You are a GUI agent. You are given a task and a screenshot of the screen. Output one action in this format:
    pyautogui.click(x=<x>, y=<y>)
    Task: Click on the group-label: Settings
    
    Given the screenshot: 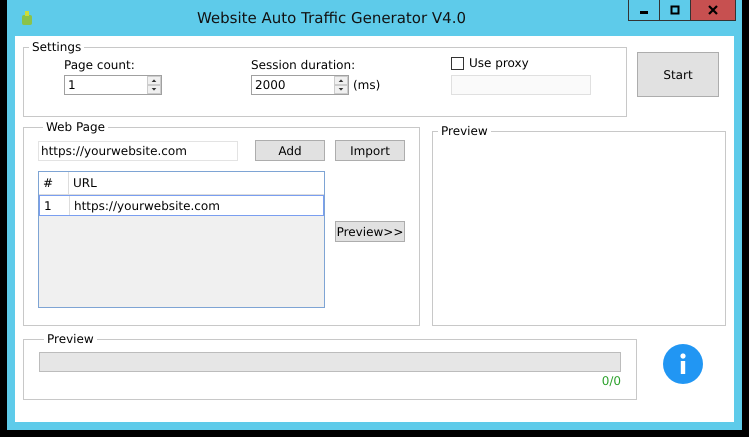 What is the action you would take?
    pyautogui.click(x=56, y=47)
    